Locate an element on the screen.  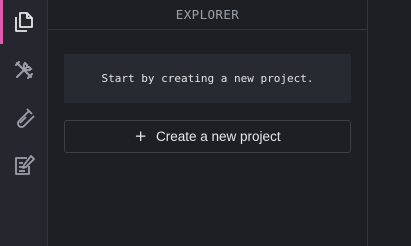
empty-state-notice: Start by creating a new project. is located at coordinates (207, 78).